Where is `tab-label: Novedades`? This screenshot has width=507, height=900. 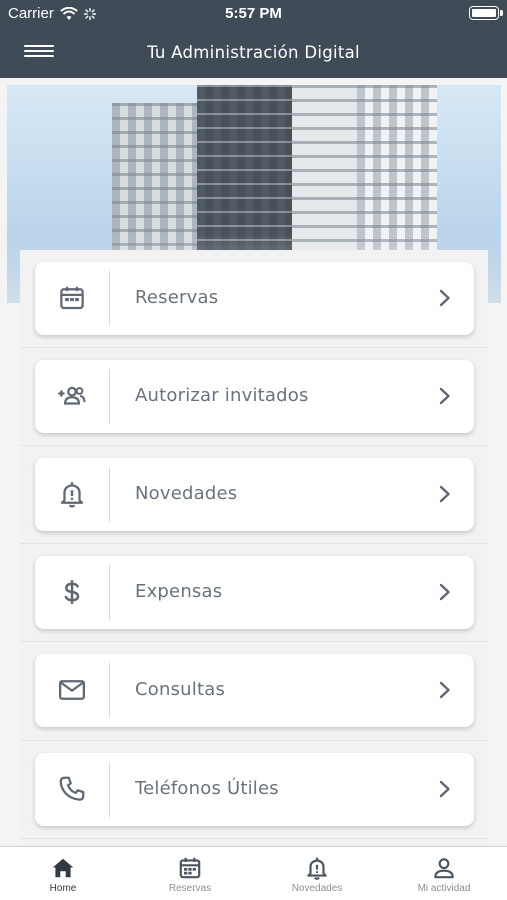 tab-label: Novedades is located at coordinates (317, 888).